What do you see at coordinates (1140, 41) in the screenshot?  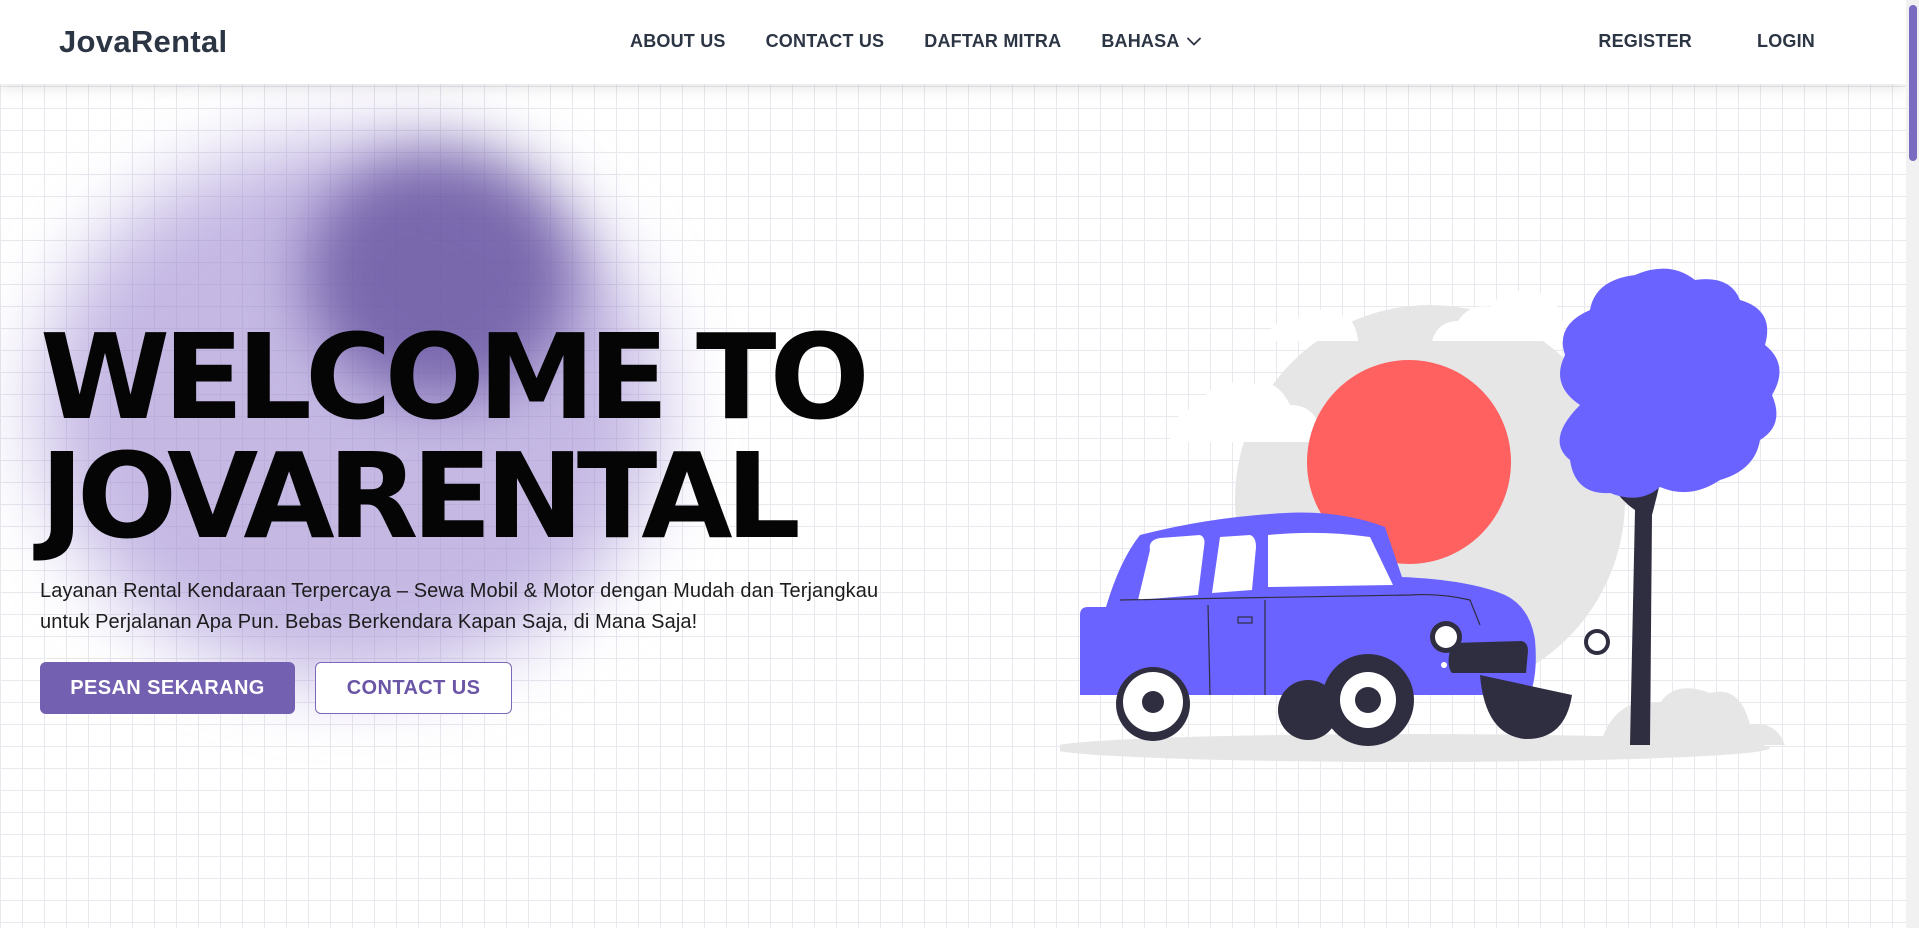 I see `nav-bahasa-label: BAHASA` at bounding box center [1140, 41].